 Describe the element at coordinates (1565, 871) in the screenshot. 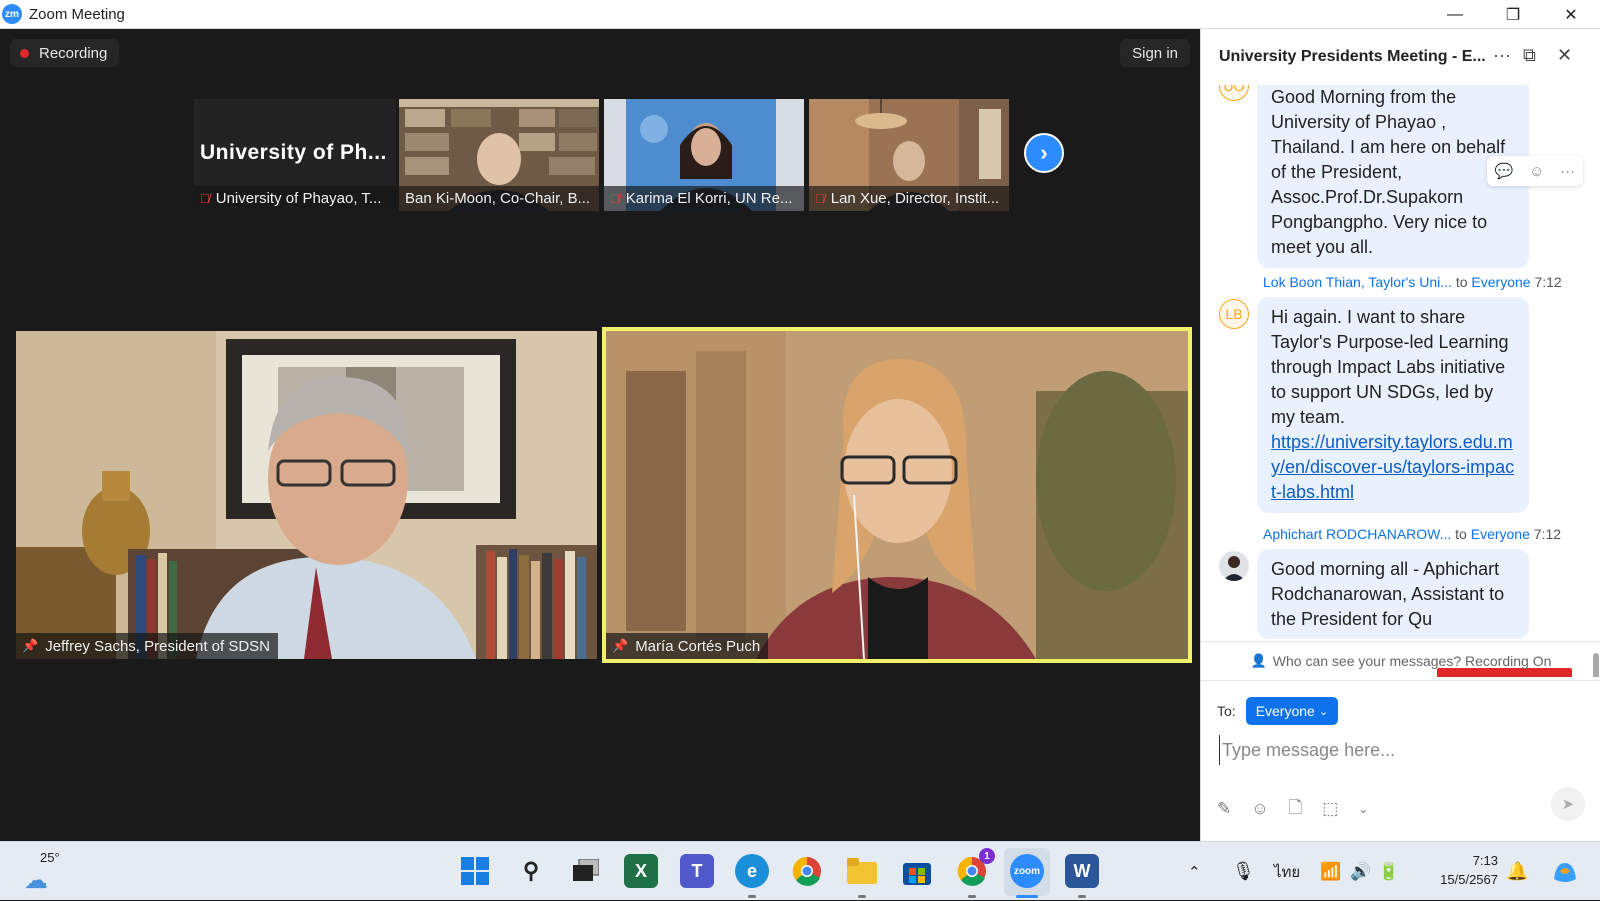

I see `copilot-icon` at that location.